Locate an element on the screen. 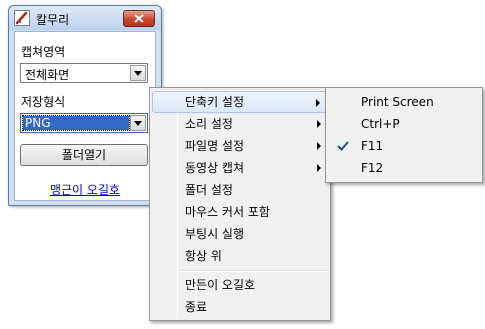 Image resolution: width=485 pixels, height=329 pixels. submenu-item-label: Print Screen is located at coordinates (397, 102).